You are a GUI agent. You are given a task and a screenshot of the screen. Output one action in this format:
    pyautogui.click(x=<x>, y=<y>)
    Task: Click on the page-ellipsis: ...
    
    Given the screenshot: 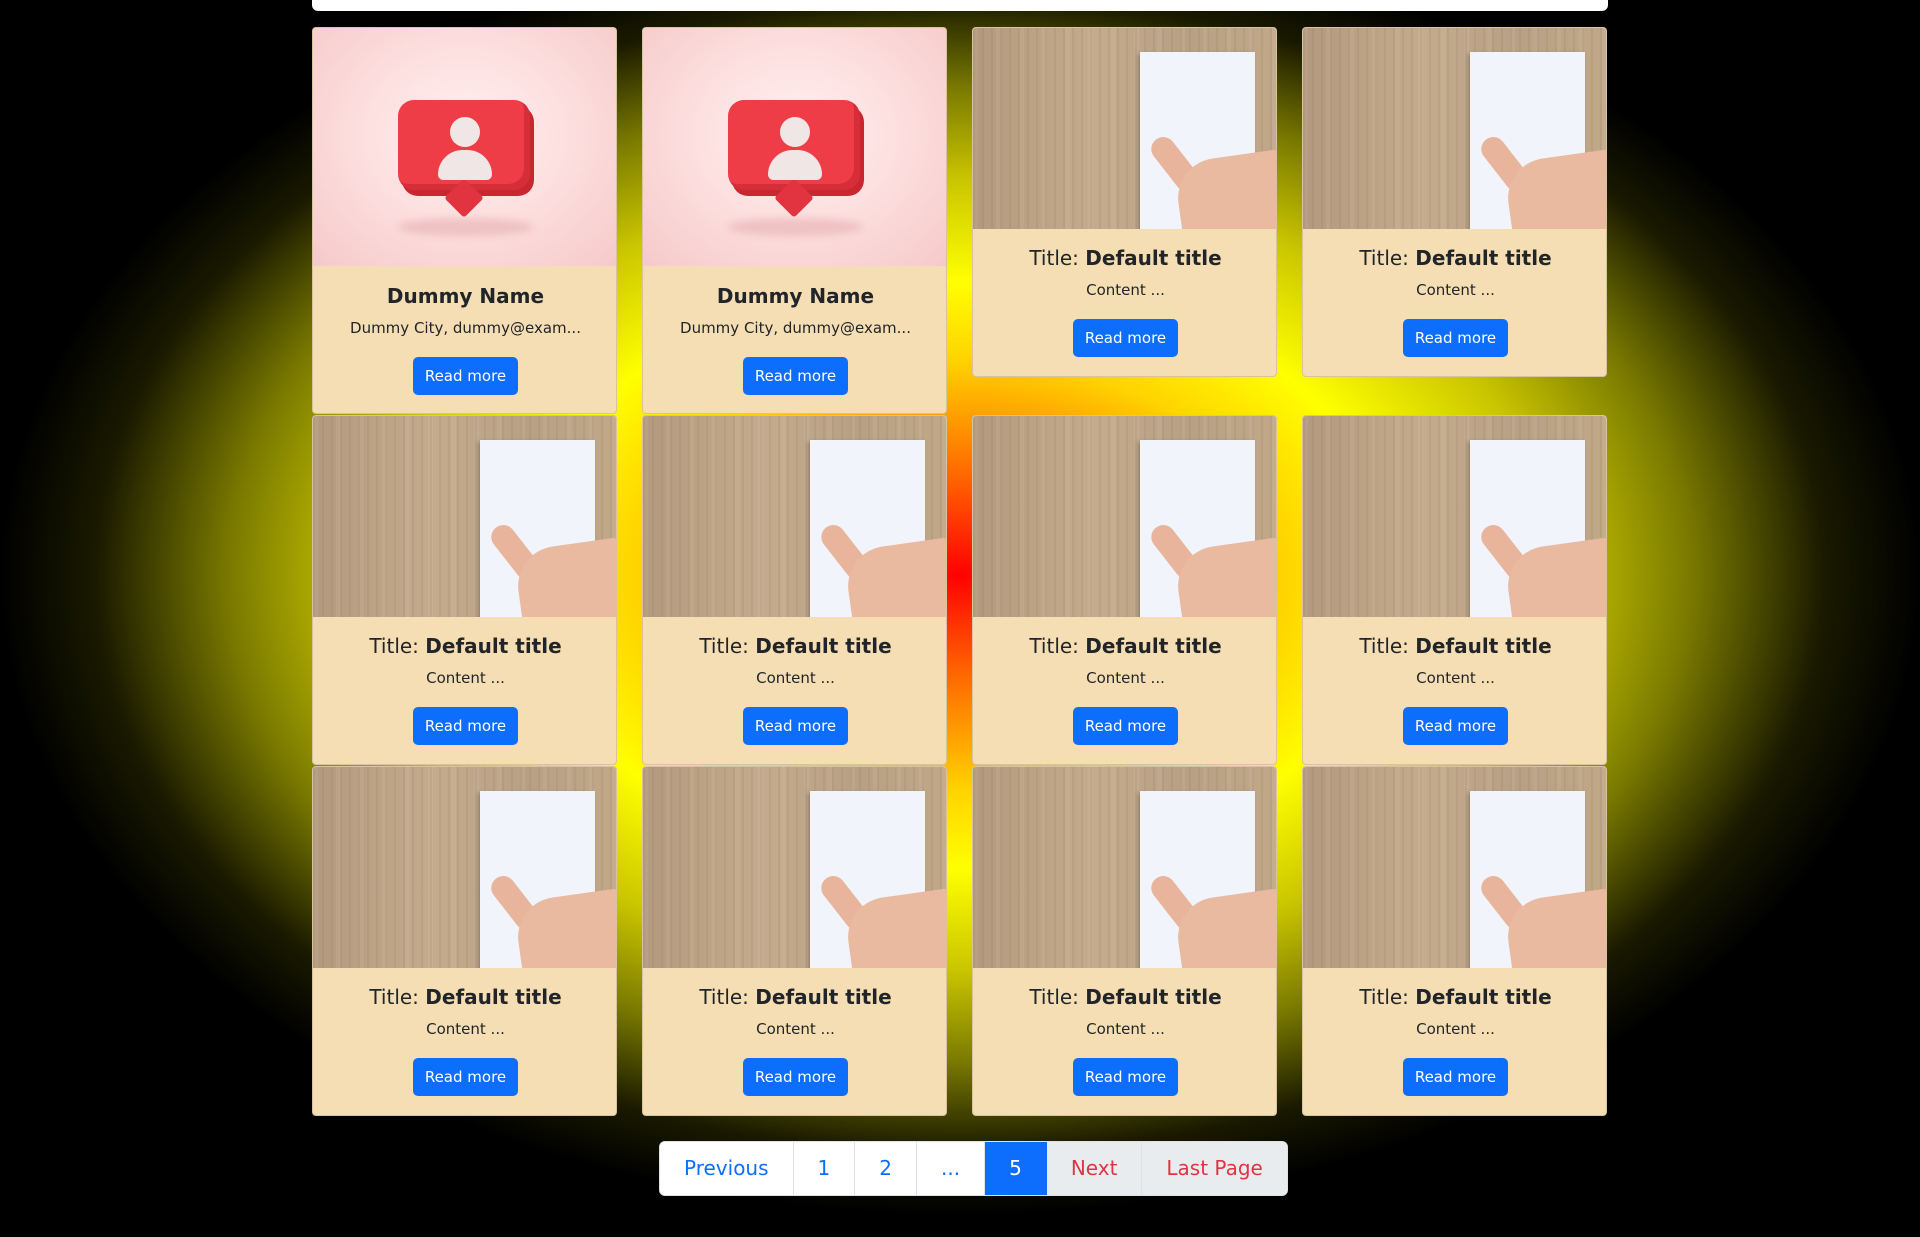 What is the action you would take?
    pyautogui.click(x=951, y=1168)
    